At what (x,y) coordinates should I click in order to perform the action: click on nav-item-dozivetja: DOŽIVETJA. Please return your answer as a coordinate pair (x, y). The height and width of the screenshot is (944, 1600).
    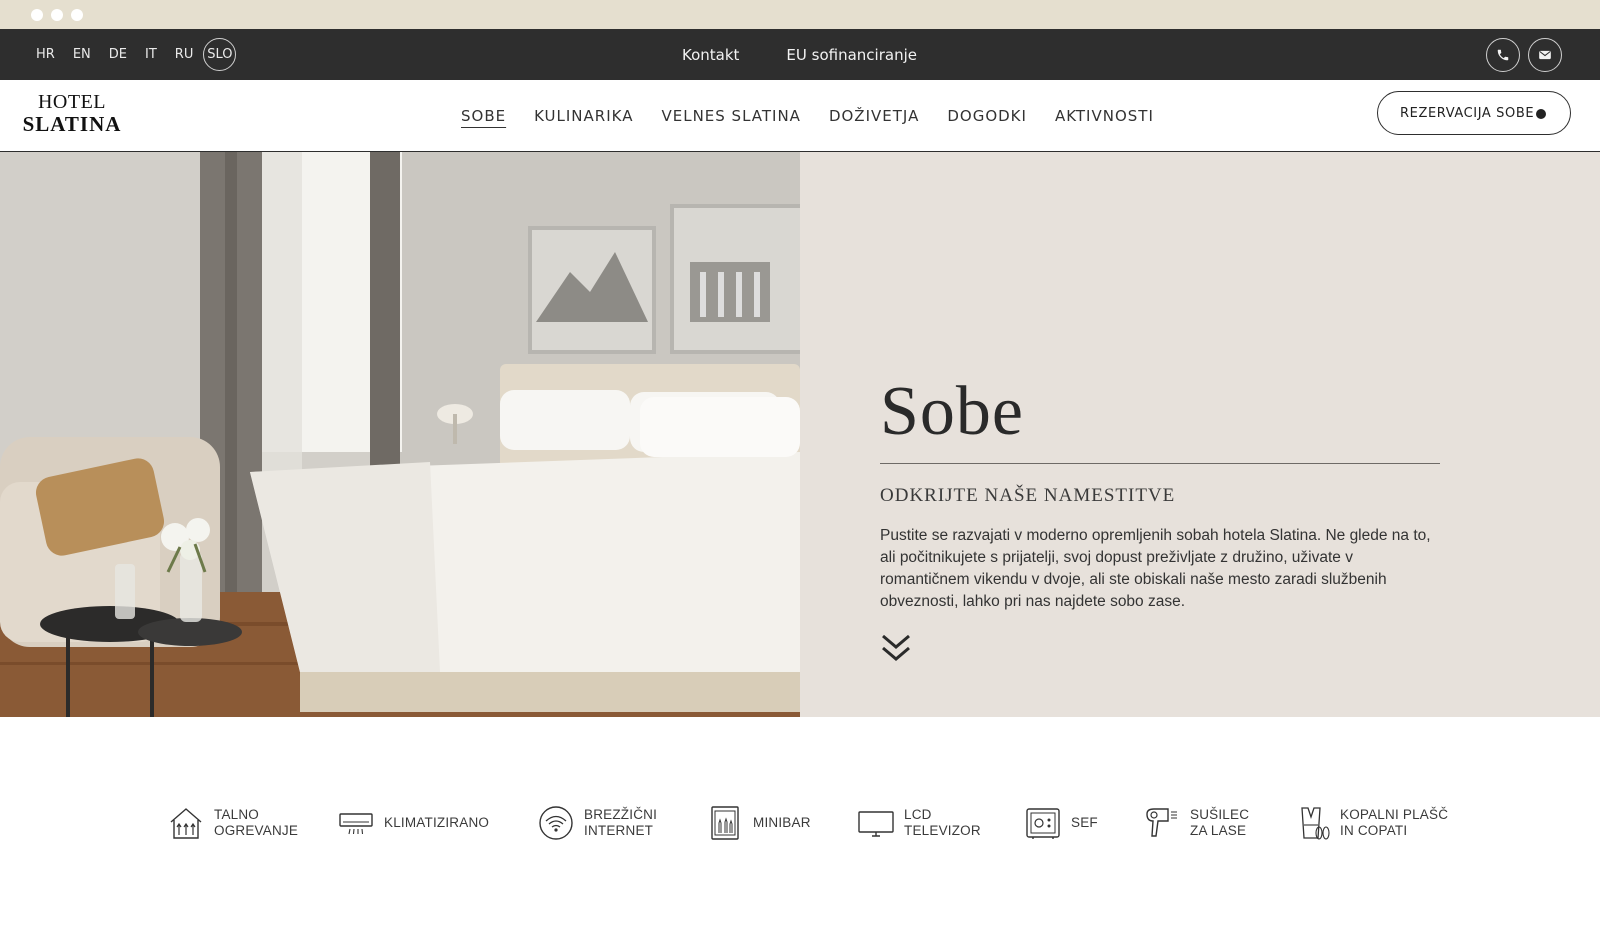
    Looking at the image, I should click on (874, 116).